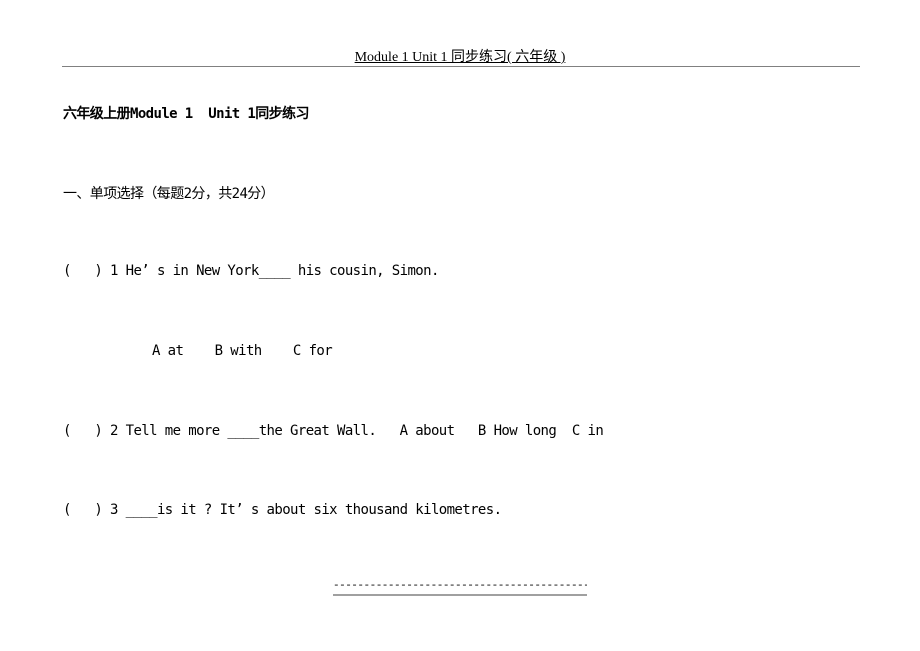 The image size is (920, 651). Describe the element at coordinates (169, 194) in the screenshot. I see `section-heading: 一、单项选择（每题2分，共24分）` at that location.